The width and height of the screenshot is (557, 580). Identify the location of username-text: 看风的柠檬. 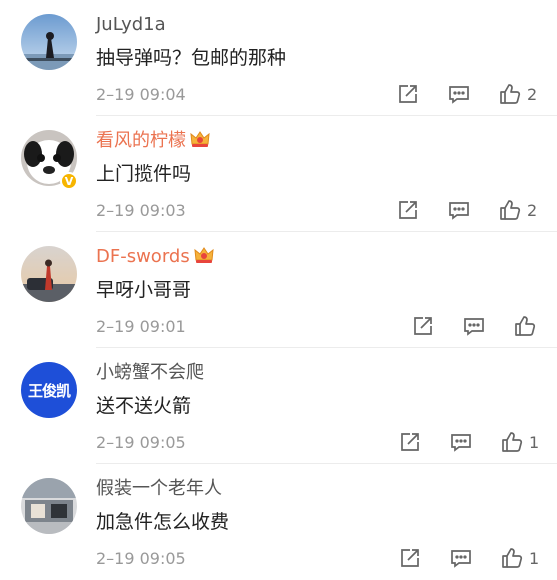
(141, 140).